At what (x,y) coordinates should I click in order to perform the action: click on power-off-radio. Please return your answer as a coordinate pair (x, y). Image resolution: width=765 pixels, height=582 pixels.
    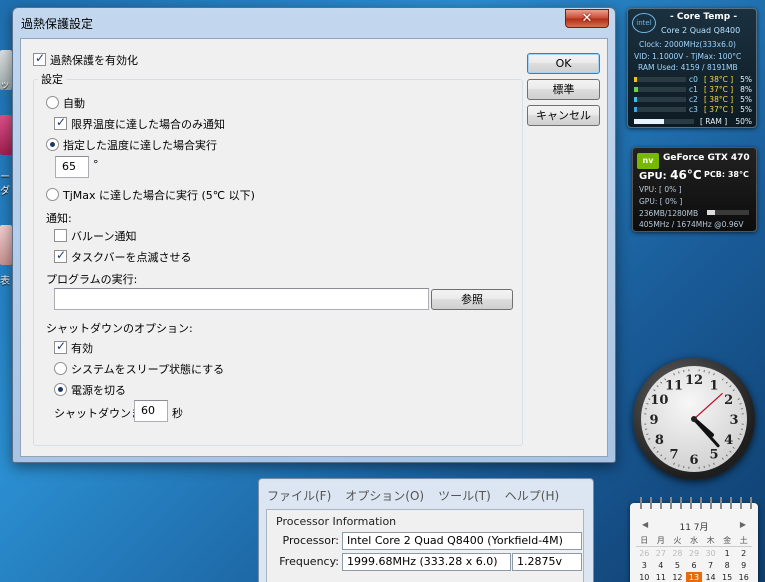
    Looking at the image, I should click on (60, 389).